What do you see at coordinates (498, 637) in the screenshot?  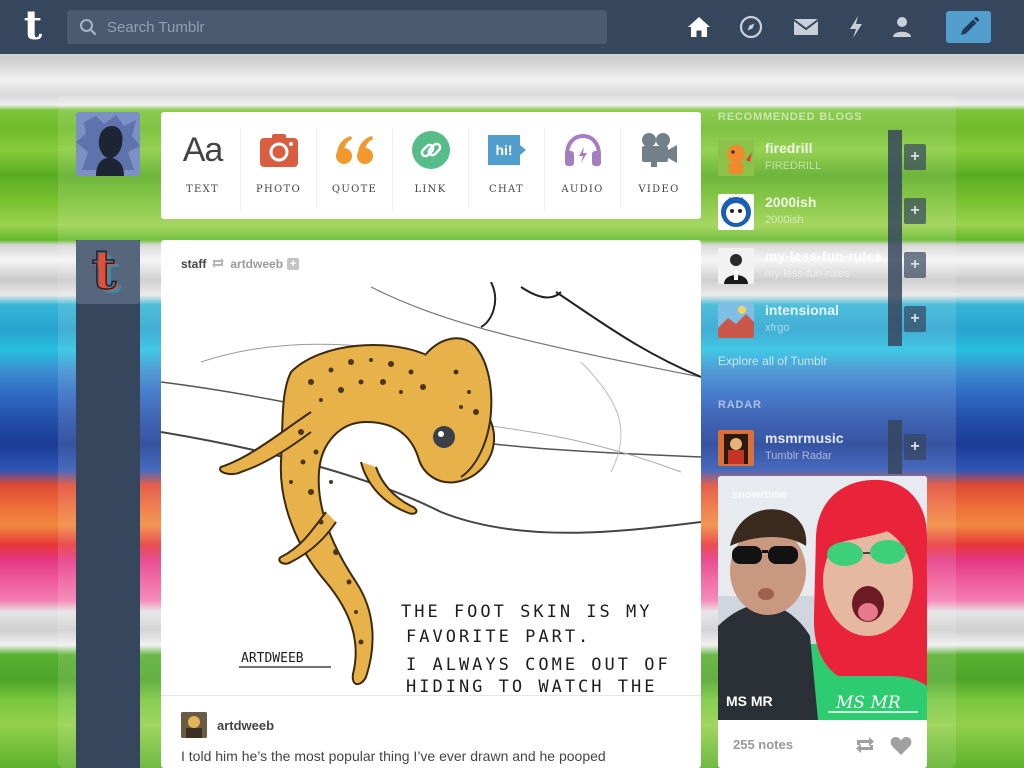 I see `drawing-caption-line-2: FAVORITE PART.` at bounding box center [498, 637].